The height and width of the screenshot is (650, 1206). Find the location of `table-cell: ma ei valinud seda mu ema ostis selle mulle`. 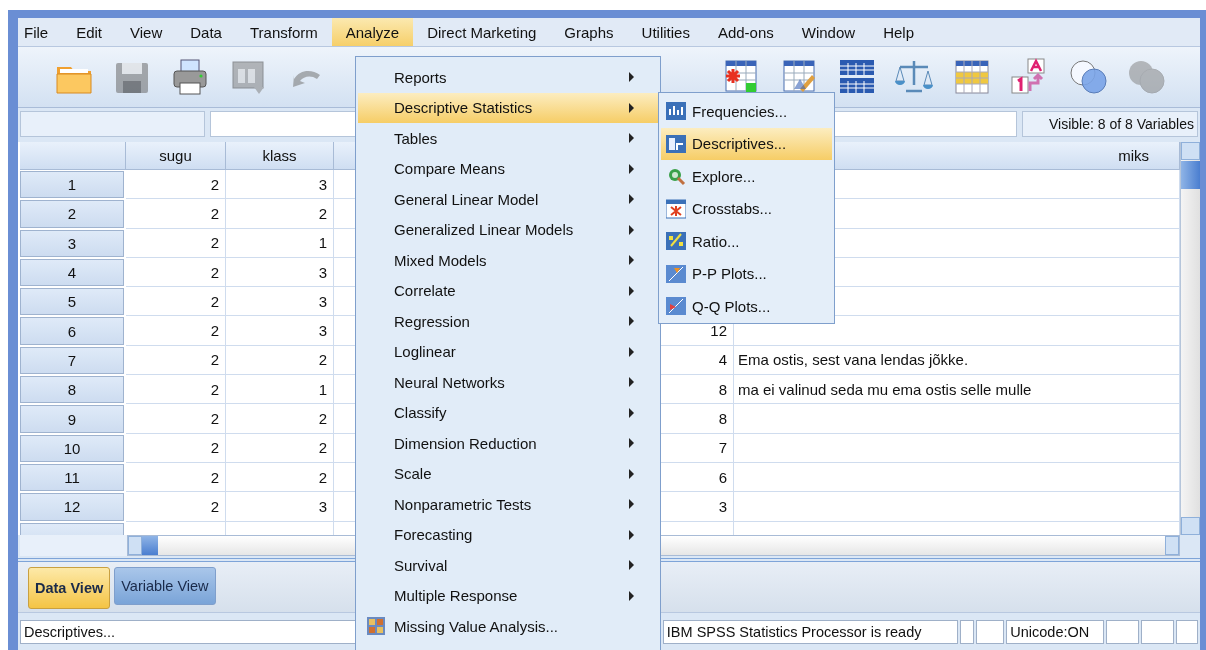

table-cell: ma ei valinud seda mu ema ostis selle mulle is located at coordinates (957, 390).